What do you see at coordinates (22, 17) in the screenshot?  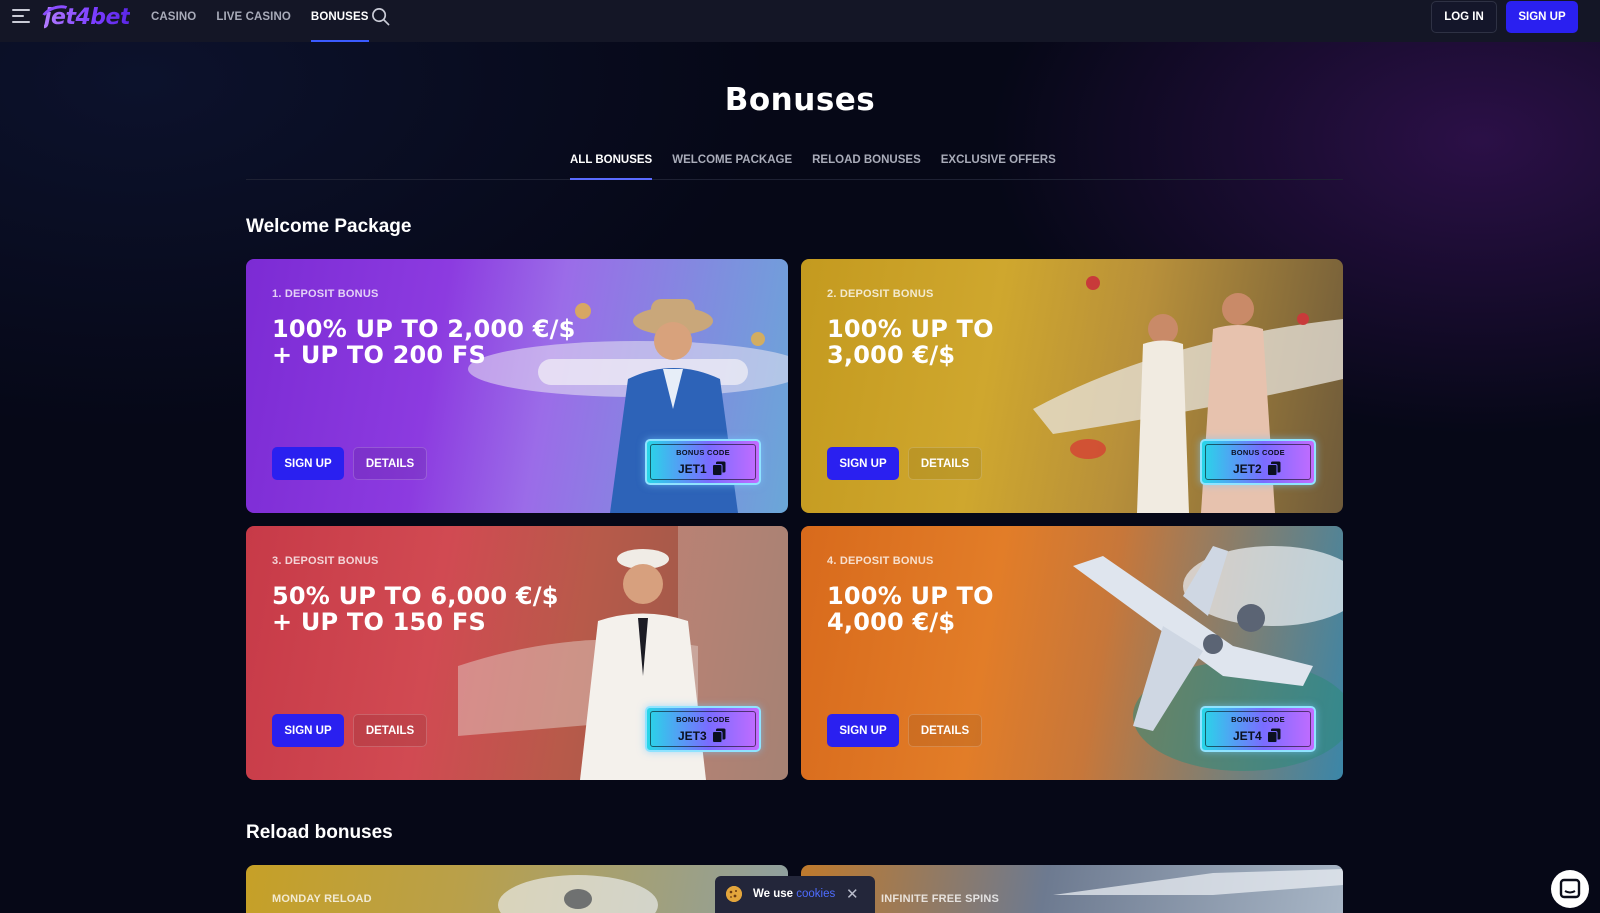 I see `menu-icon` at bounding box center [22, 17].